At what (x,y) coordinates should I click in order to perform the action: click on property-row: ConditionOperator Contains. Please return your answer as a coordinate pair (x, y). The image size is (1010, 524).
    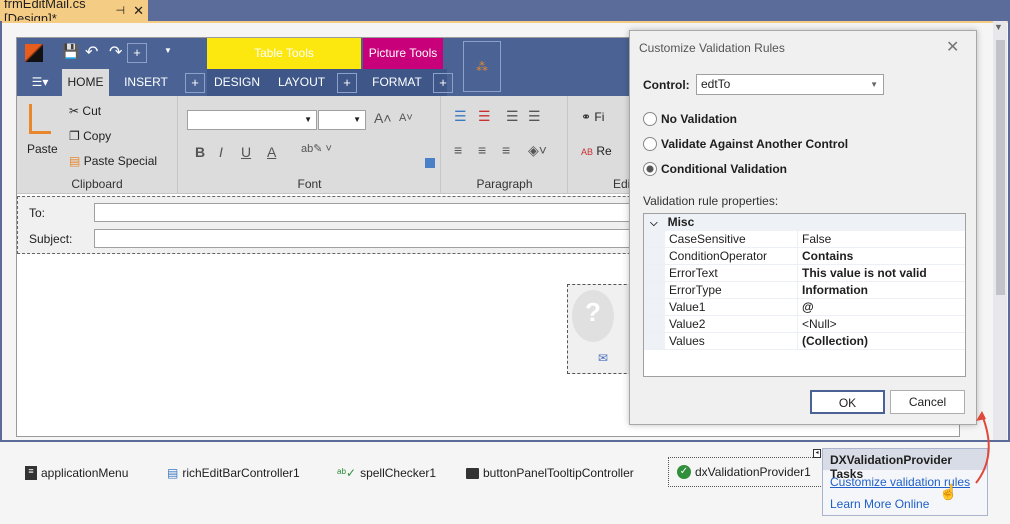
    Looking at the image, I should click on (804, 256).